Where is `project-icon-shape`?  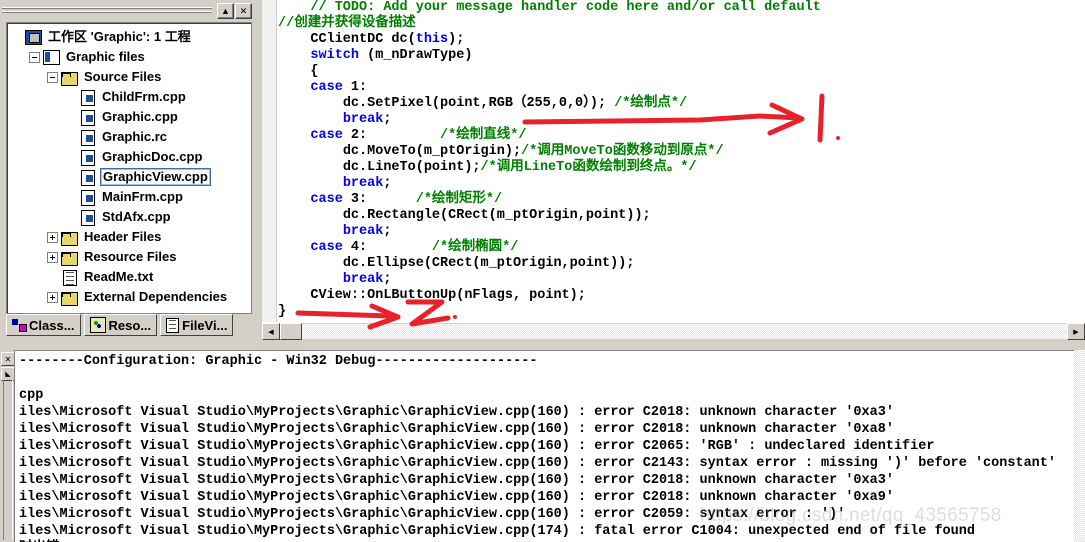
project-icon-shape is located at coordinates (51, 57).